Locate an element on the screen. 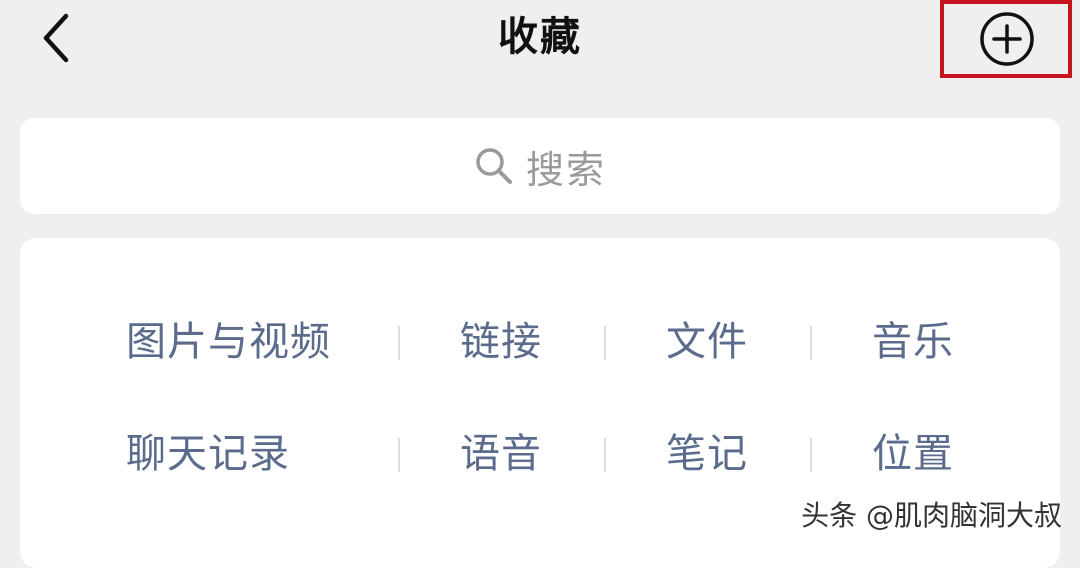 This screenshot has width=1080, height=568. plus-circle-icon is located at coordinates (1007, 39).